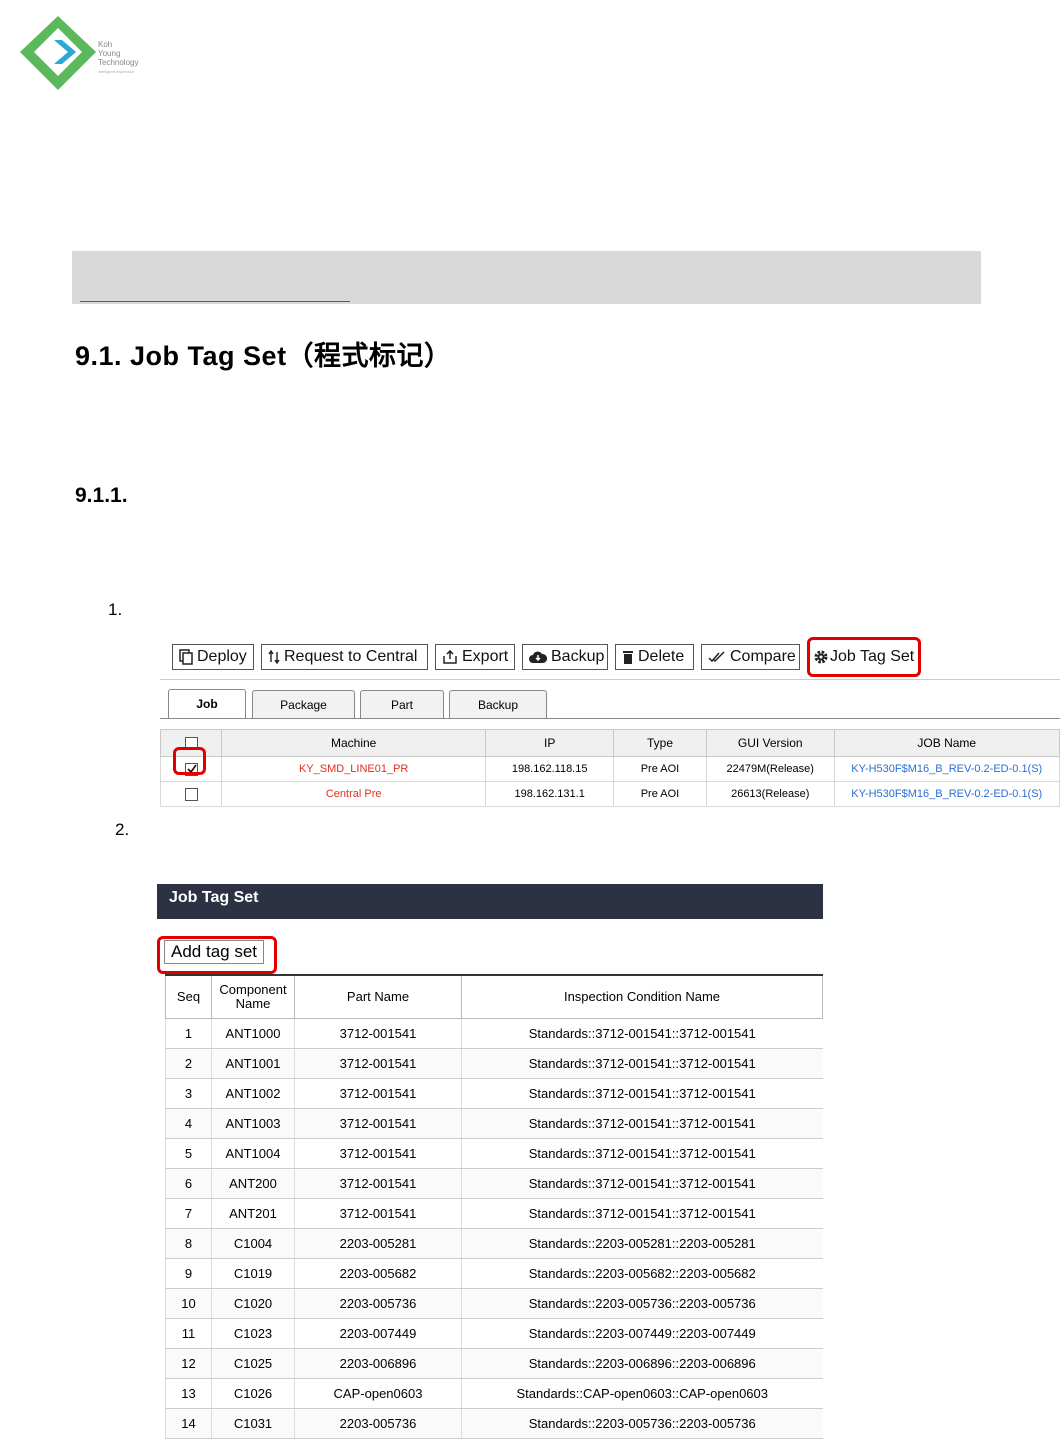  I want to click on row-checkbox, so click(191, 794).